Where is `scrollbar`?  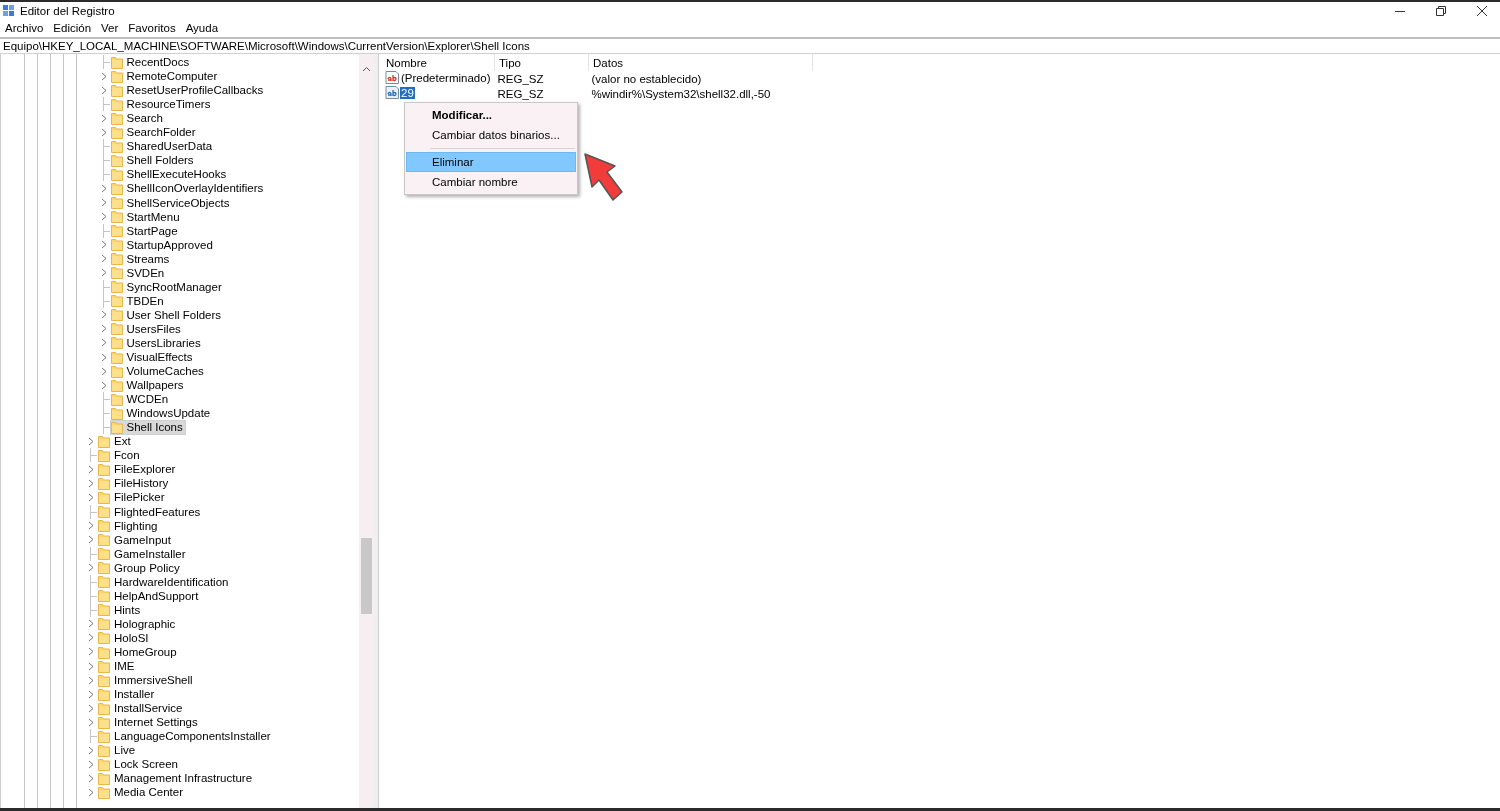
scrollbar is located at coordinates (366, 431).